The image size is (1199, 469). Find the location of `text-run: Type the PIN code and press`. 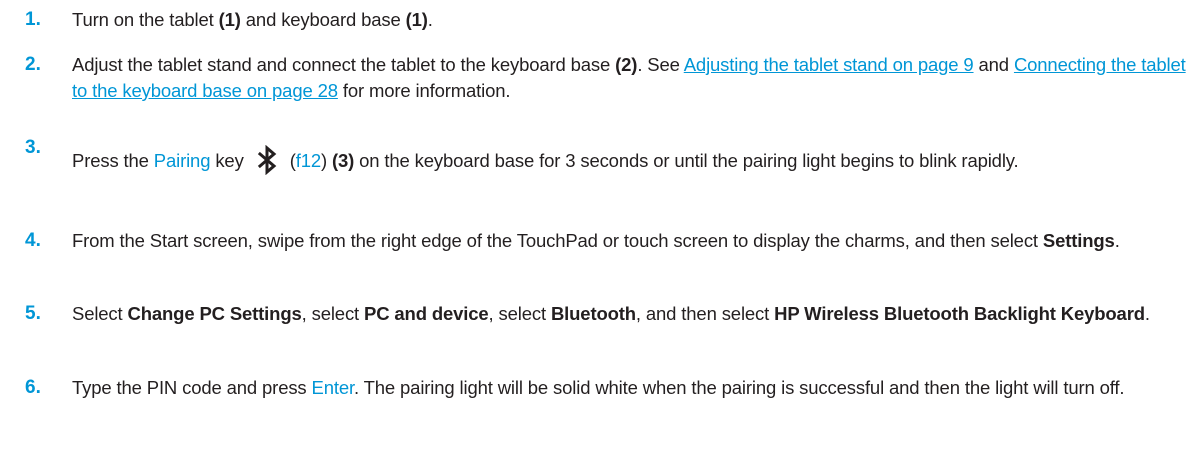

text-run: Type the PIN code and press is located at coordinates (192, 387).